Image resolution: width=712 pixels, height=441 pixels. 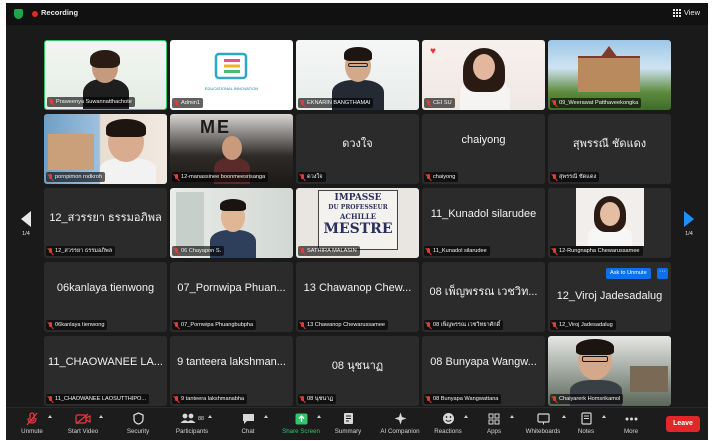 What do you see at coordinates (595, 359) in the screenshot?
I see `glasses-icon` at bounding box center [595, 359].